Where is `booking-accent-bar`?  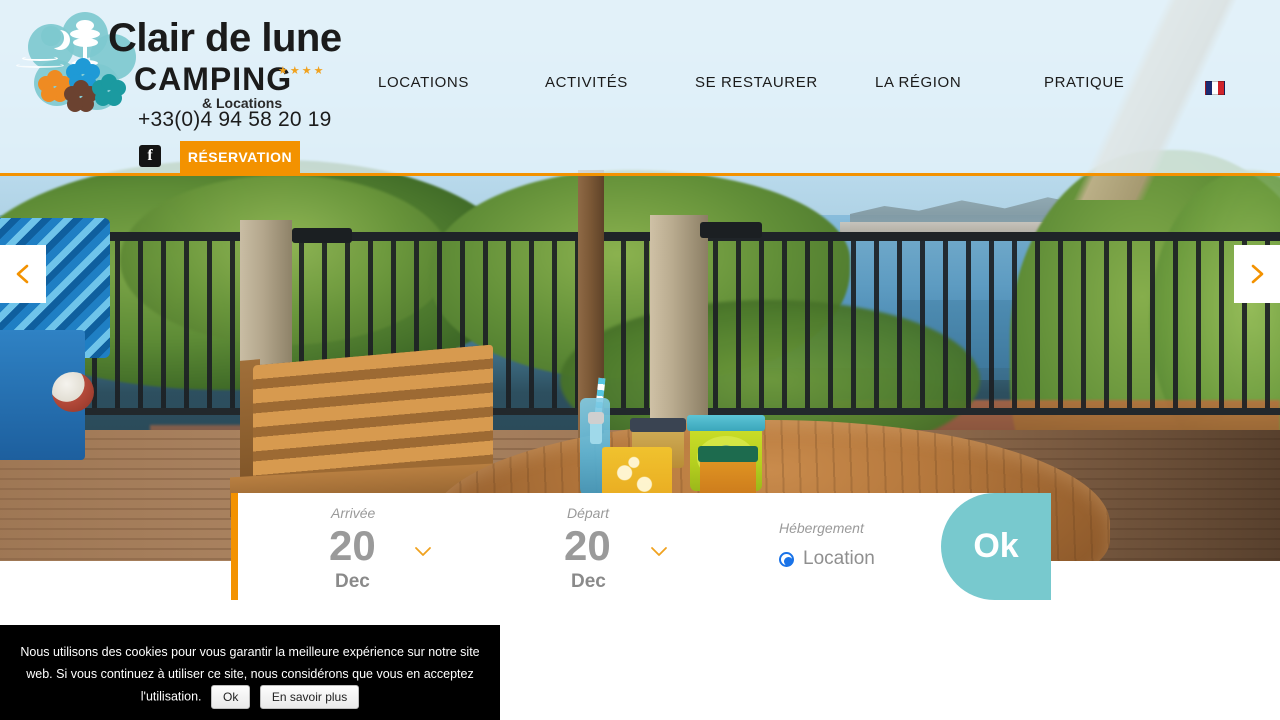
booking-accent-bar is located at coordinates (234, 546).